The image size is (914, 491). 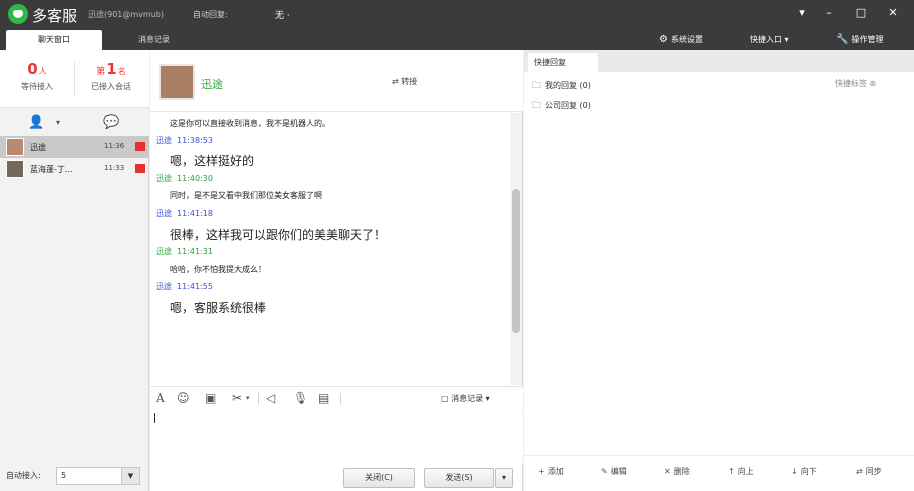 I want to click on contact-name: 迅途, so click(x=212, y=84).